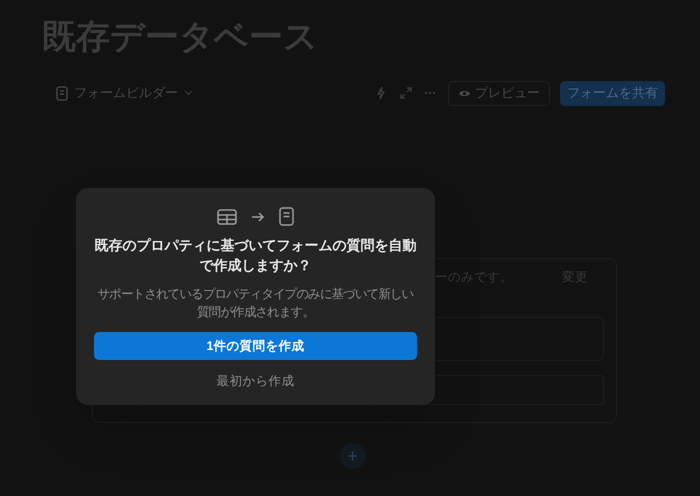  Describe the element at coordinates (464, 93) in the screenshot. I see `eye-icon` at that location.